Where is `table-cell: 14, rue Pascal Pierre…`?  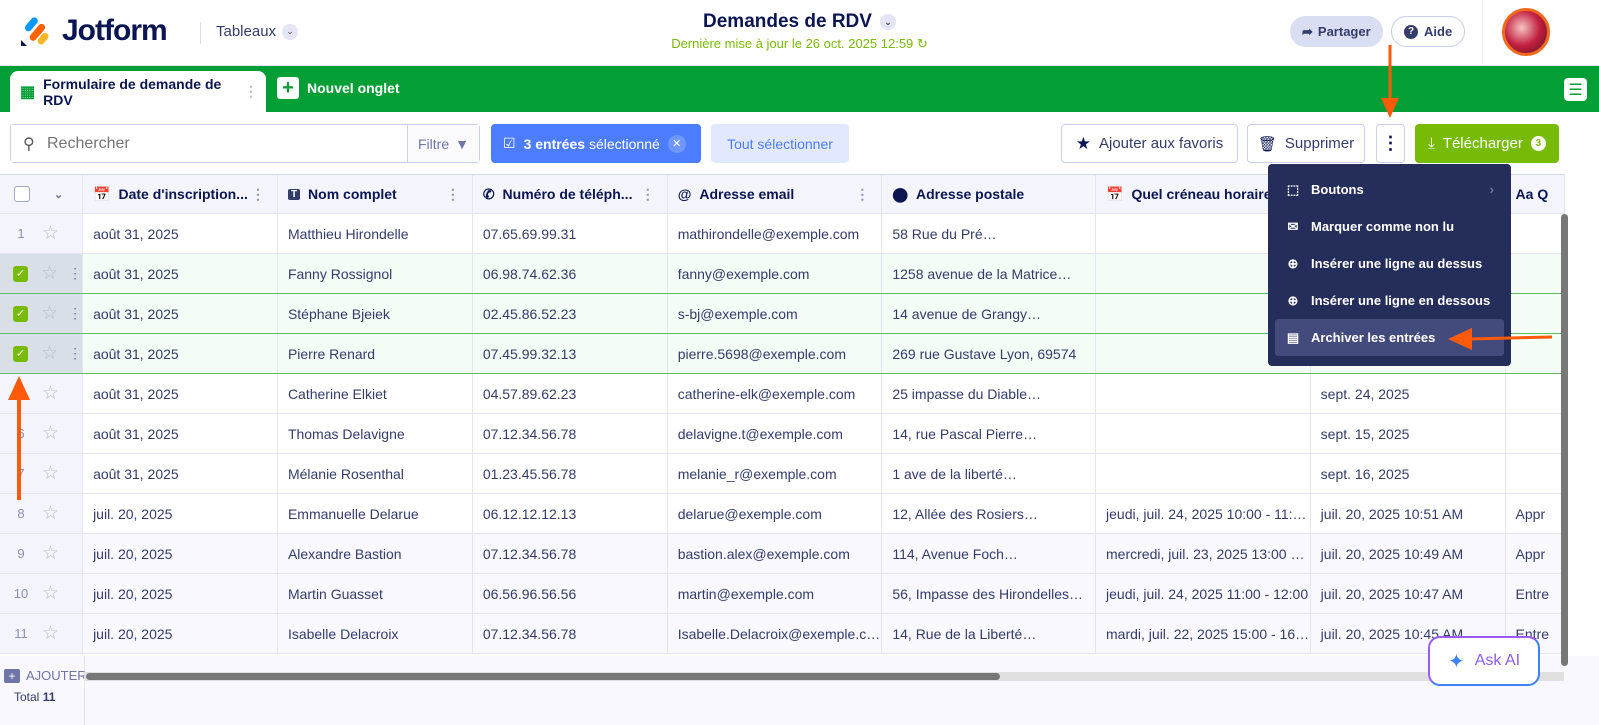 table-cell: 14, rue Pascal Pierre… is located at coordinates (989, 433).